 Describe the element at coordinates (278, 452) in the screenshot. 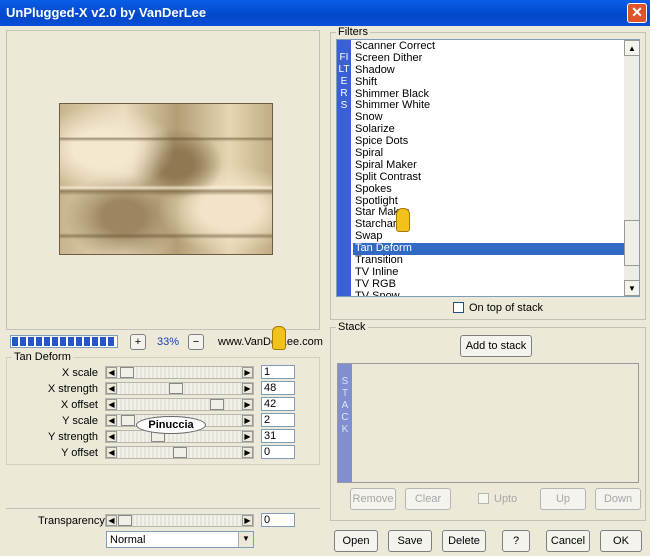

I see `y-offset-value: 0` at that location.